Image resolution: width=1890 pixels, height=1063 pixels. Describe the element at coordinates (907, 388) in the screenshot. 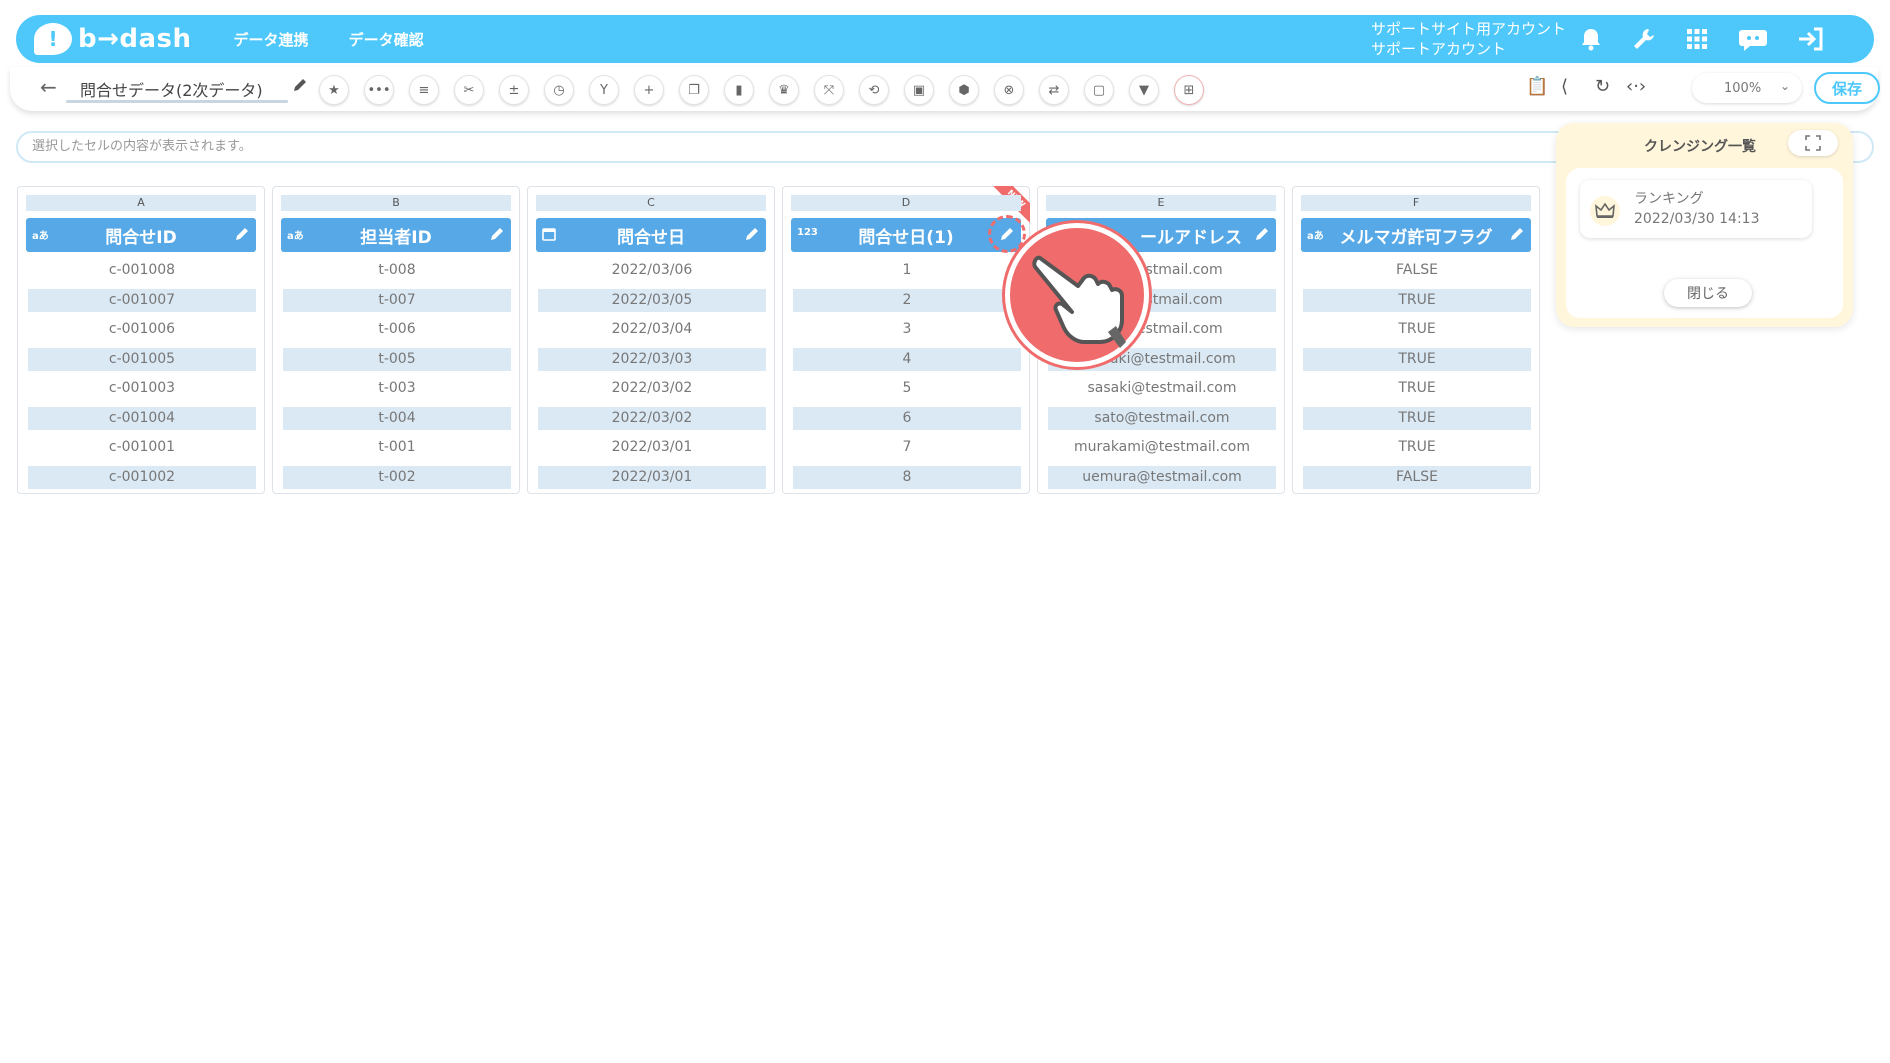

I see `table-cell: 5` at that location.